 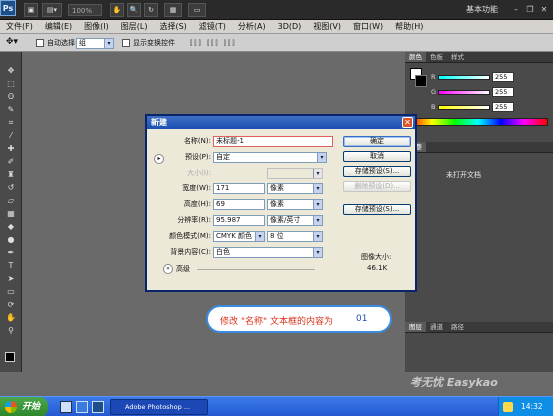 I want to click on tab-styles: 样式, so click(x=457, y=57).